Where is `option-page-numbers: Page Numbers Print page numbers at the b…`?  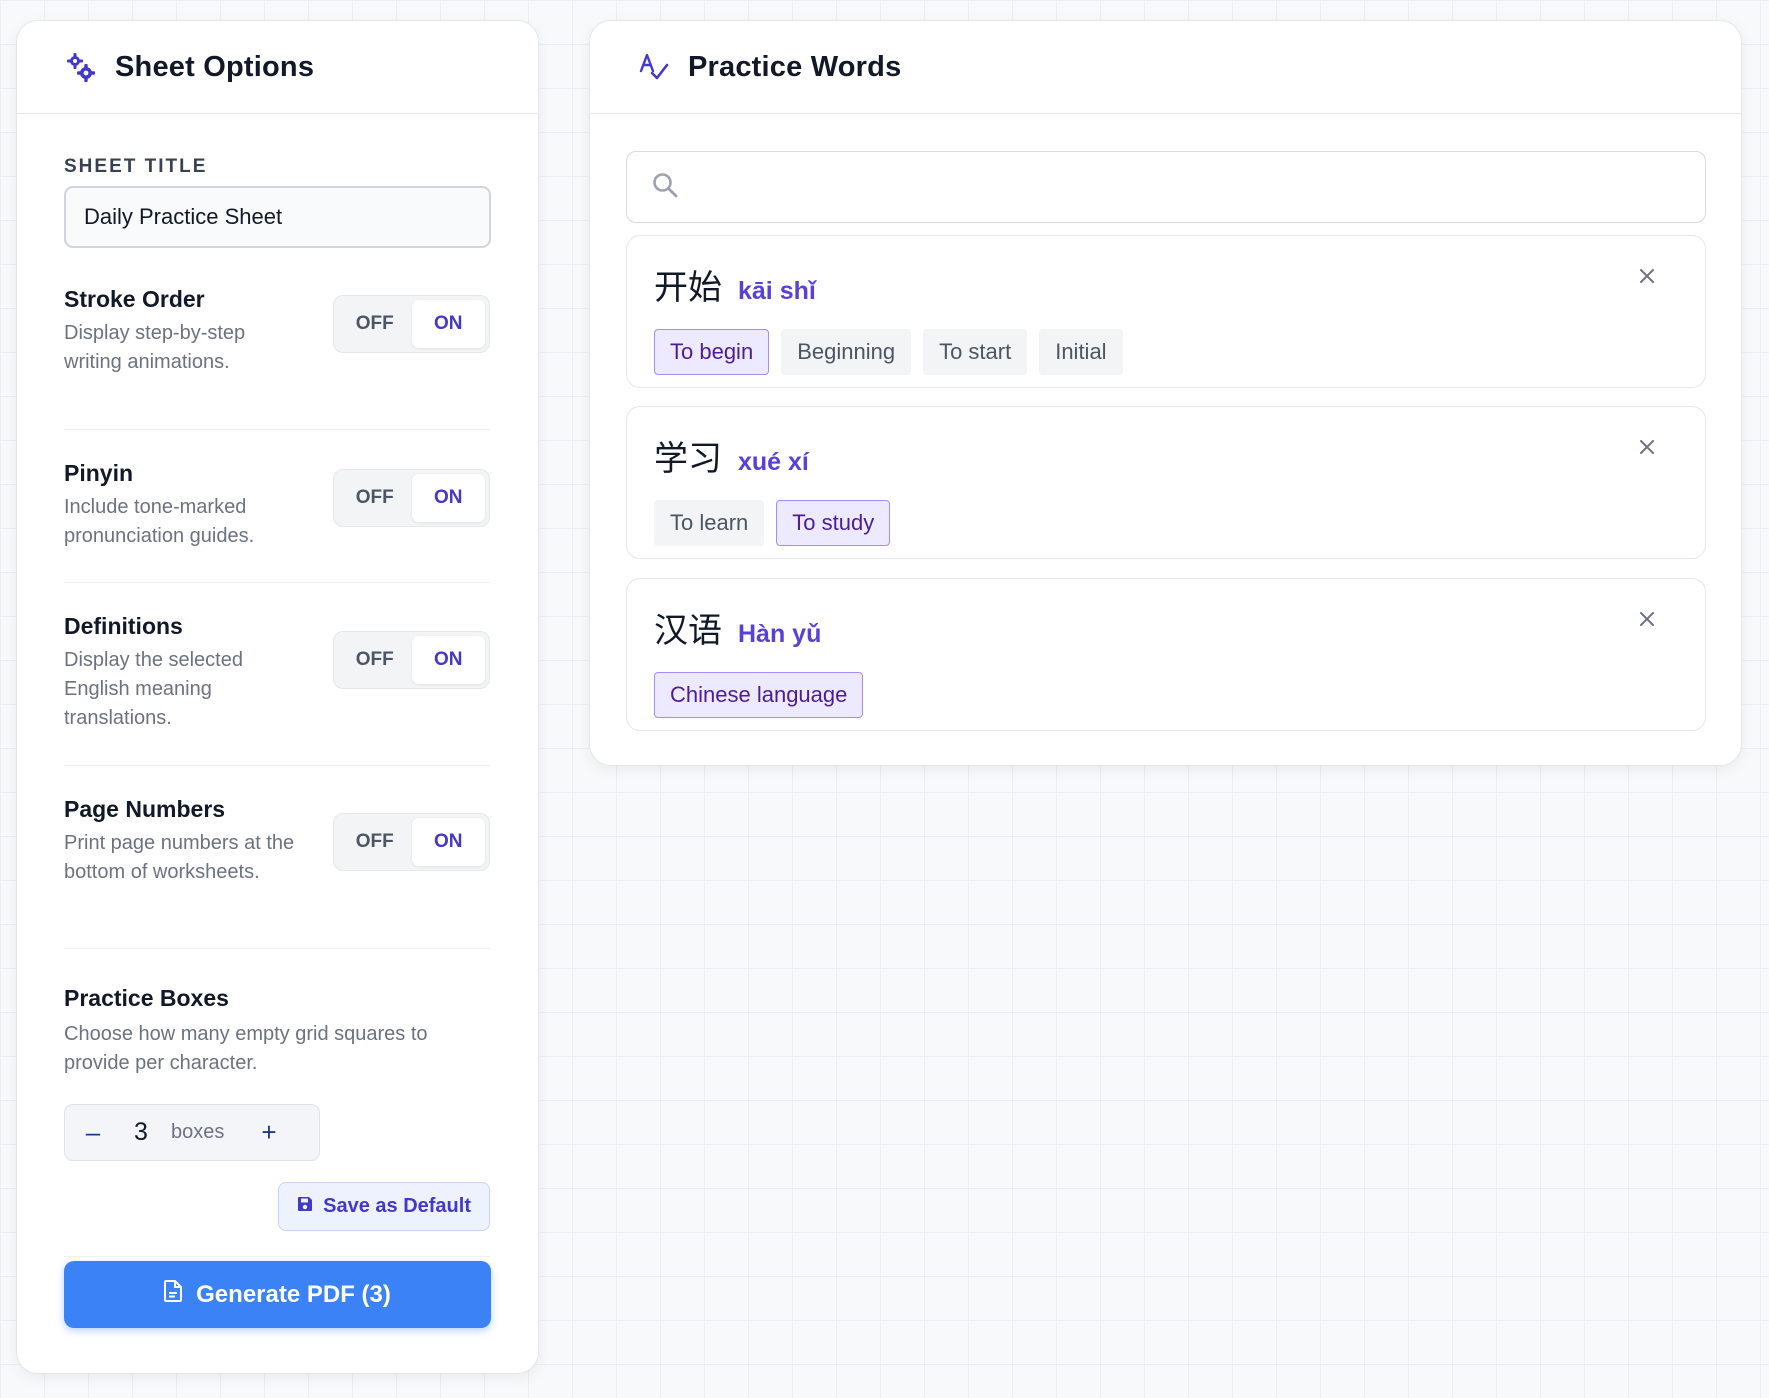 option-page-numbers: Page Numbers Print page numbers at the b… is located at coordinates (277, 857).